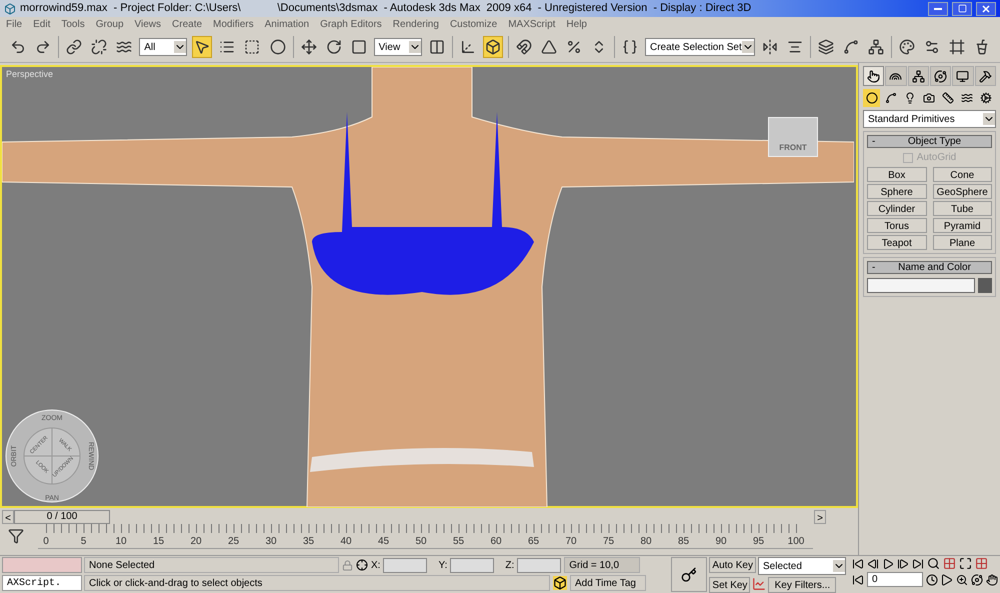 The image size is (1000, 593). I want to click on next-frame-icon, so click(903, 564).